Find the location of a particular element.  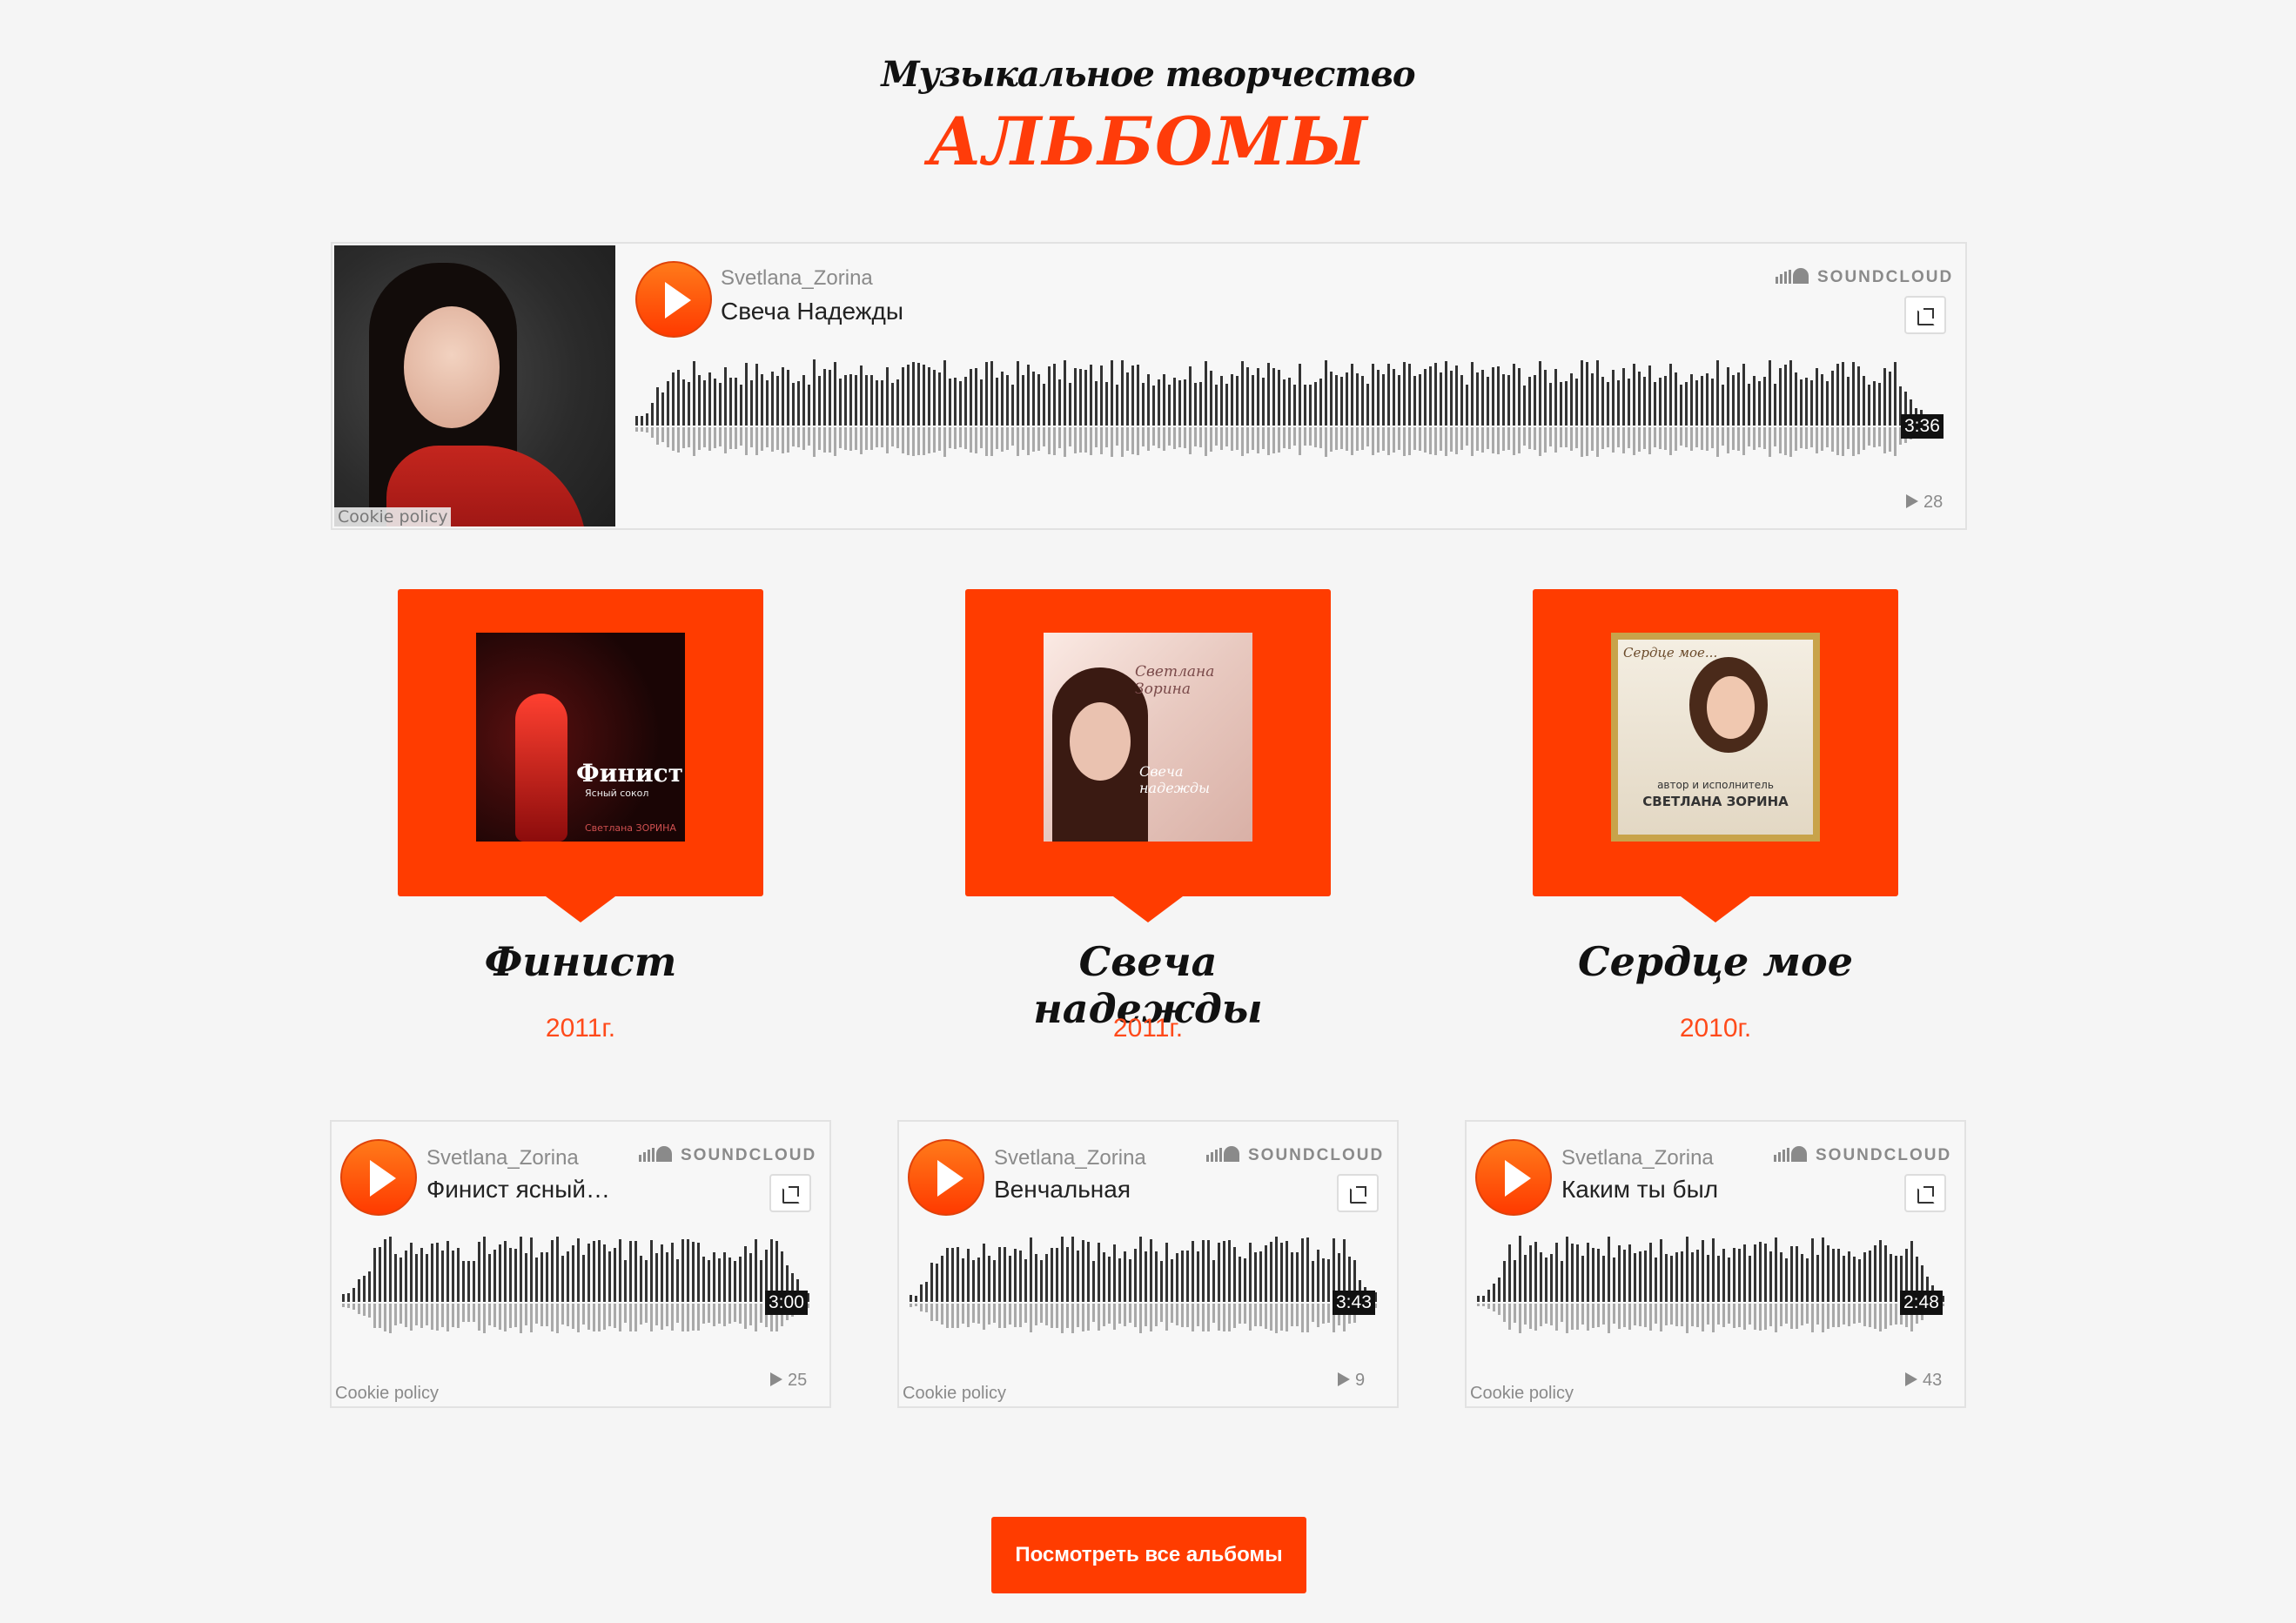

track-artwork: Cookie policy is located at coordinates (474, 385).